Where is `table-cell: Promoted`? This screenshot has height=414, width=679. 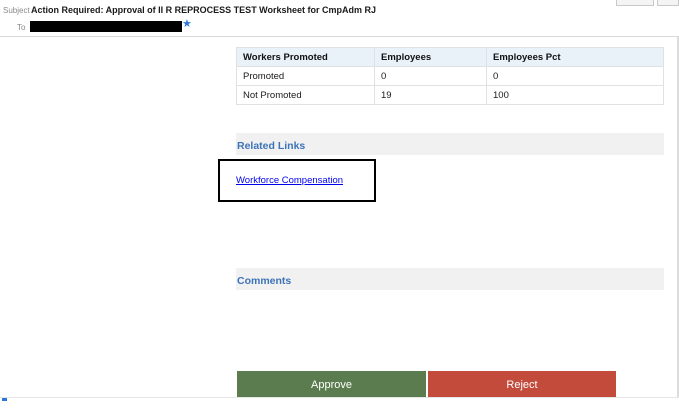
table-cell: Promoted is located at coordinates (305, 76).